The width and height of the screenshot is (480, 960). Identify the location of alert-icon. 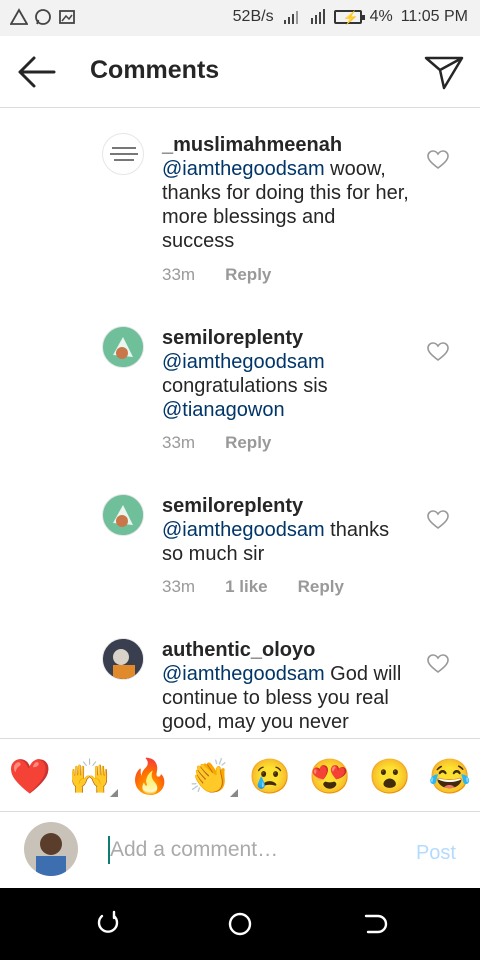
(19, 16).